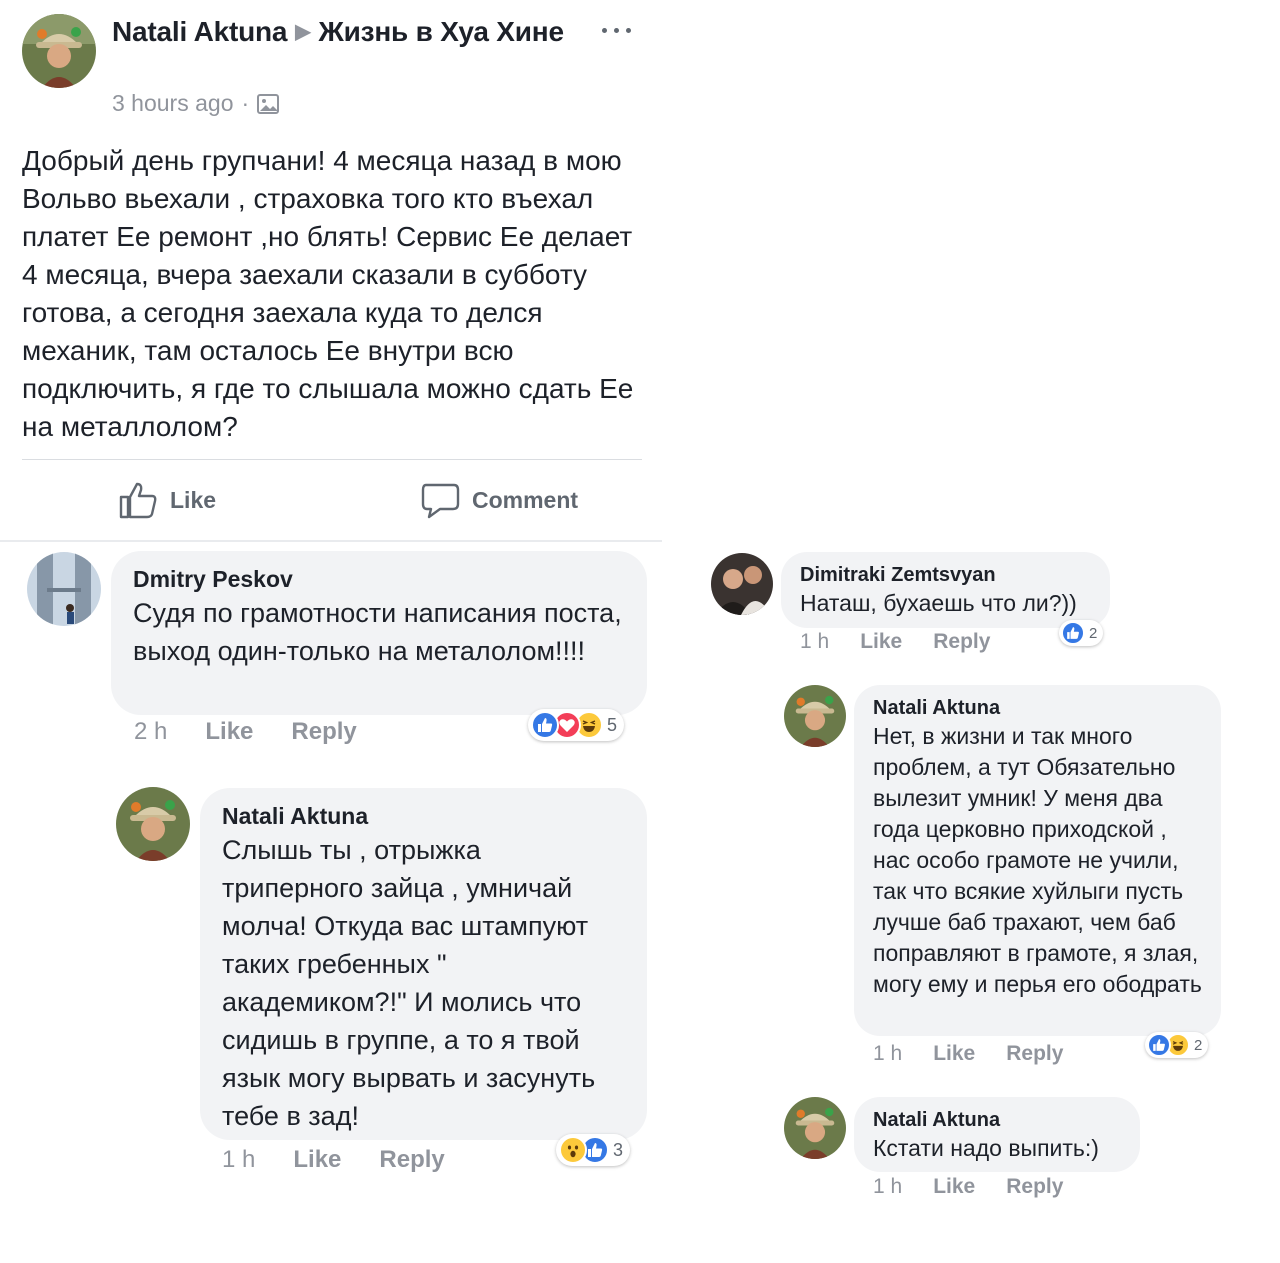 The width and height of the screenshot is (1280, 1263). Describe the element at coordinates (193, 499) in the screenshot. I see `like-label: Like` at that location.